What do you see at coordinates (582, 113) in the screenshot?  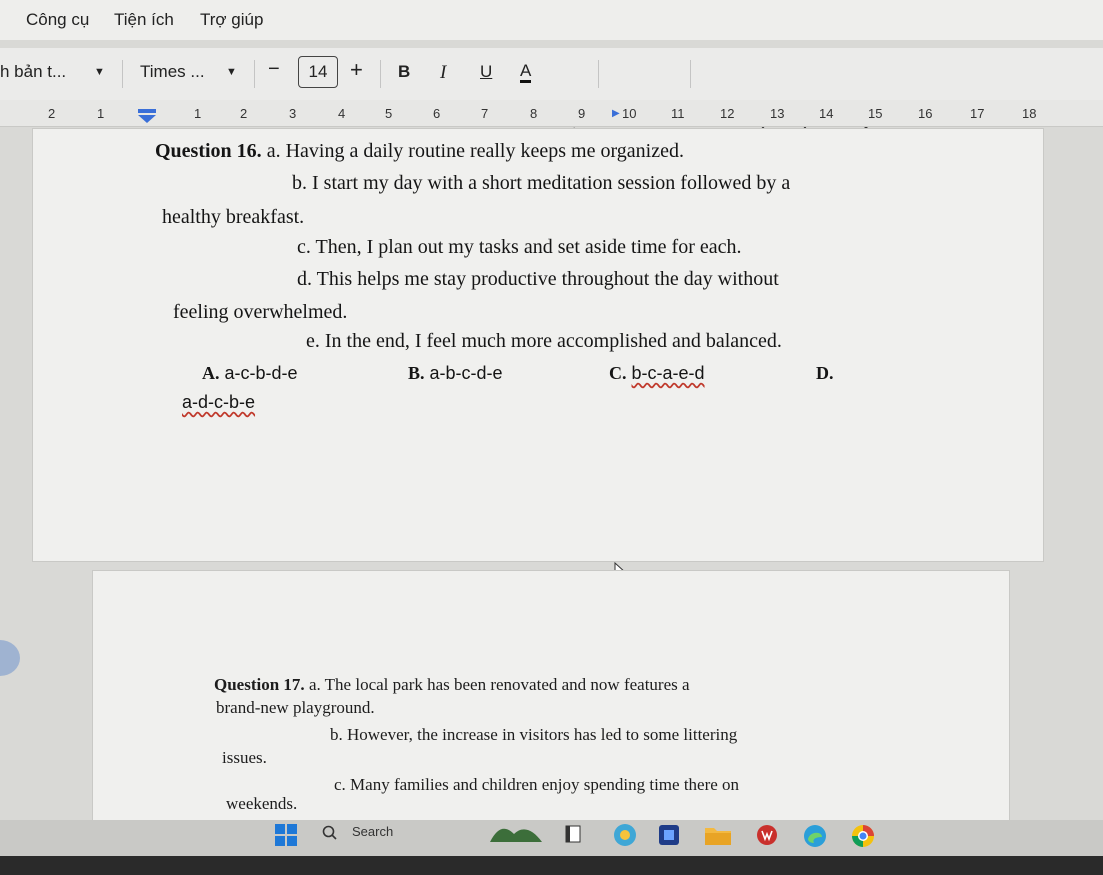 I see `ruler-label: 9` at bounding box center [582, 113].